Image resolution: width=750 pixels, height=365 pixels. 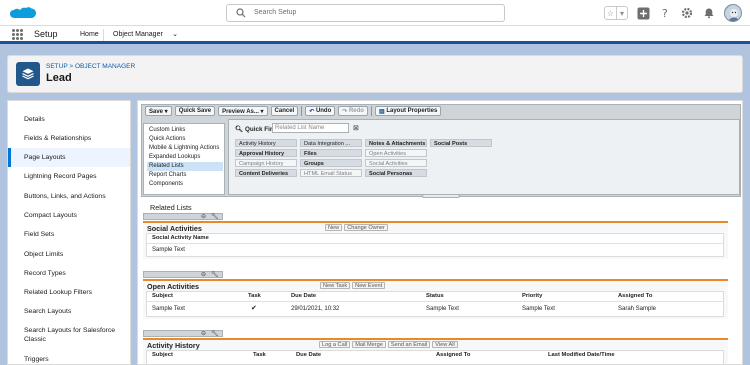 I want to click on sidebar-item-lightning-record-pages: Lightning Record Pages, so click(x=69, y=176).